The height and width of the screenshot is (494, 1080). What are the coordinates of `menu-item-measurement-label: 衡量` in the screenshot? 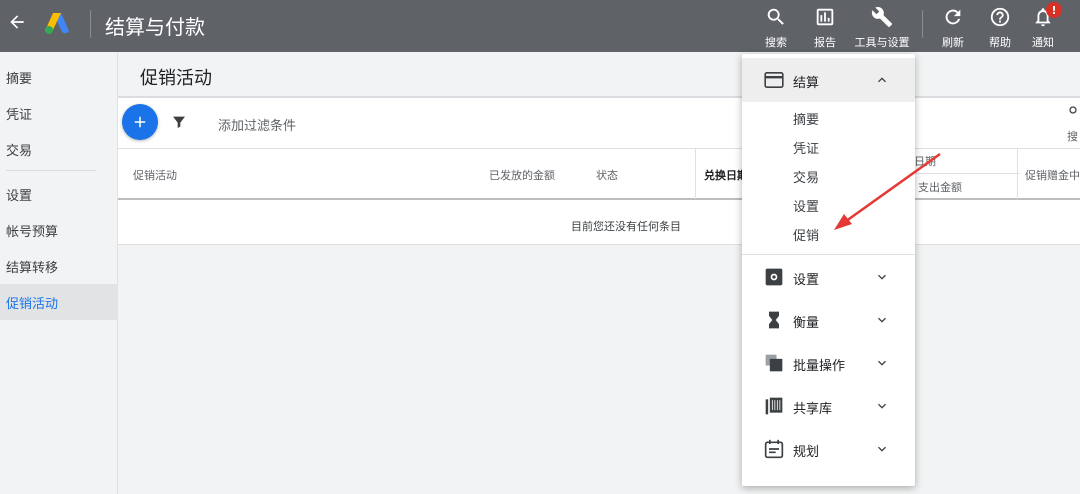 It's located at (806, 323).